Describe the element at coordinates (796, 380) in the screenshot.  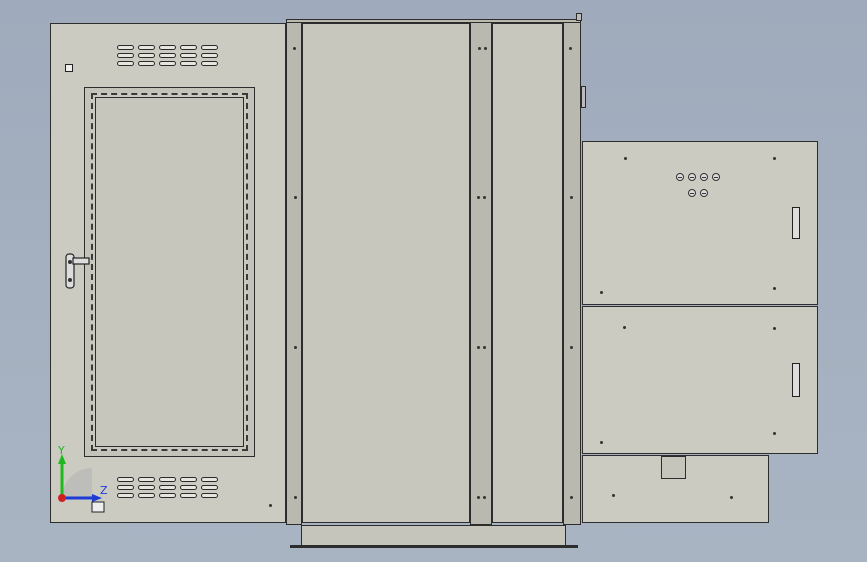
I see `middle-module-handle` at that location.